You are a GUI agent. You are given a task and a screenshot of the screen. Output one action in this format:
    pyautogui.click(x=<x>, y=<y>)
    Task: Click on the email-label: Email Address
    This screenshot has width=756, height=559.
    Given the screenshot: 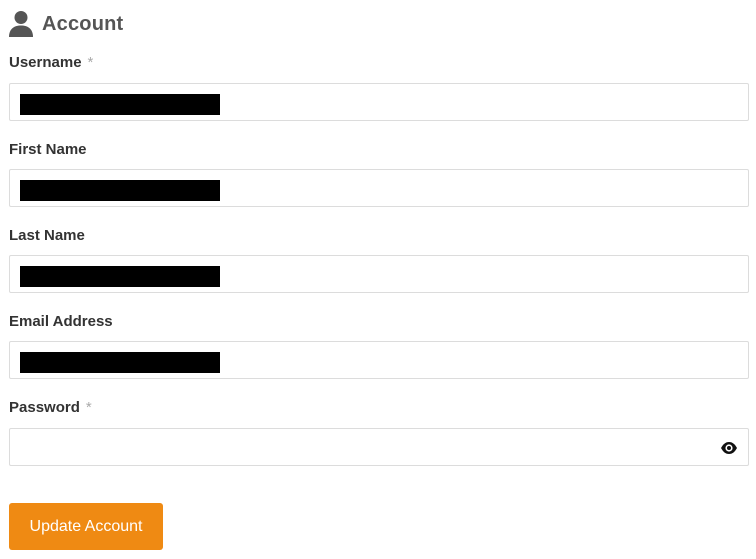 What is the action you would take?
    pyautogui.click(x=61, y=321)
    